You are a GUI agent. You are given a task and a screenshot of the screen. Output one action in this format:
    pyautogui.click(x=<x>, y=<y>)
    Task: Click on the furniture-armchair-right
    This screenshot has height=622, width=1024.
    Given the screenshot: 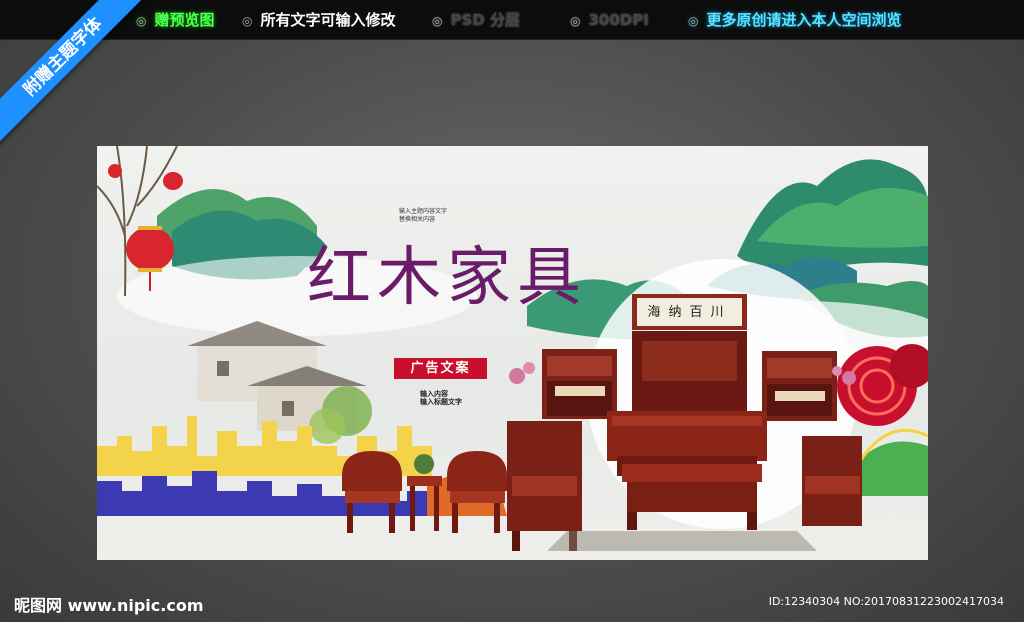 What is the action you would take?
    pyautogui.click(x=832, y=481)
    